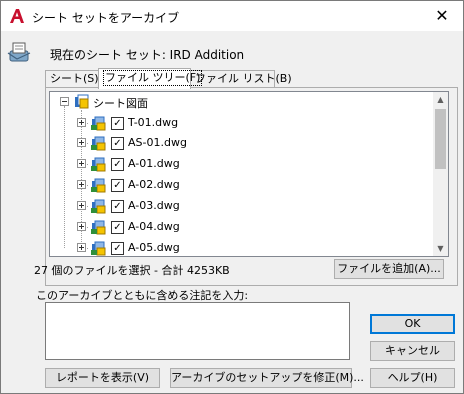  Describe the element at coordinates (242, 102) in the screenshot. I see `tree-root-row: シート図面` at that location.